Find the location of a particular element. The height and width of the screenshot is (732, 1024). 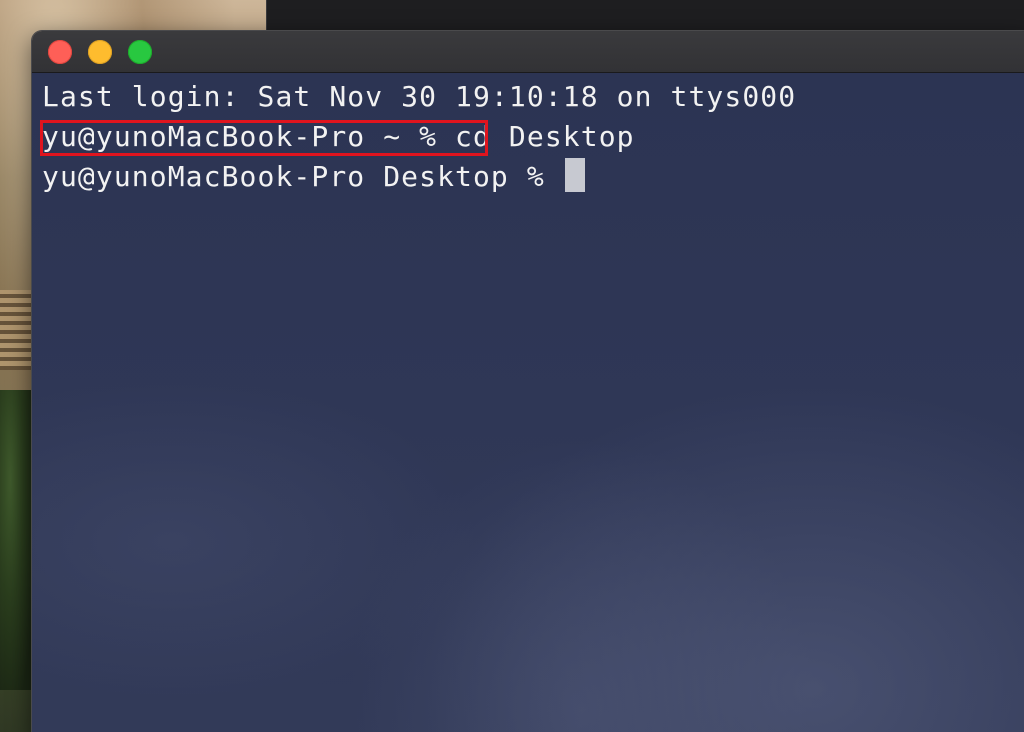

wallpaper-foliage is located at coordinates (17, 540).